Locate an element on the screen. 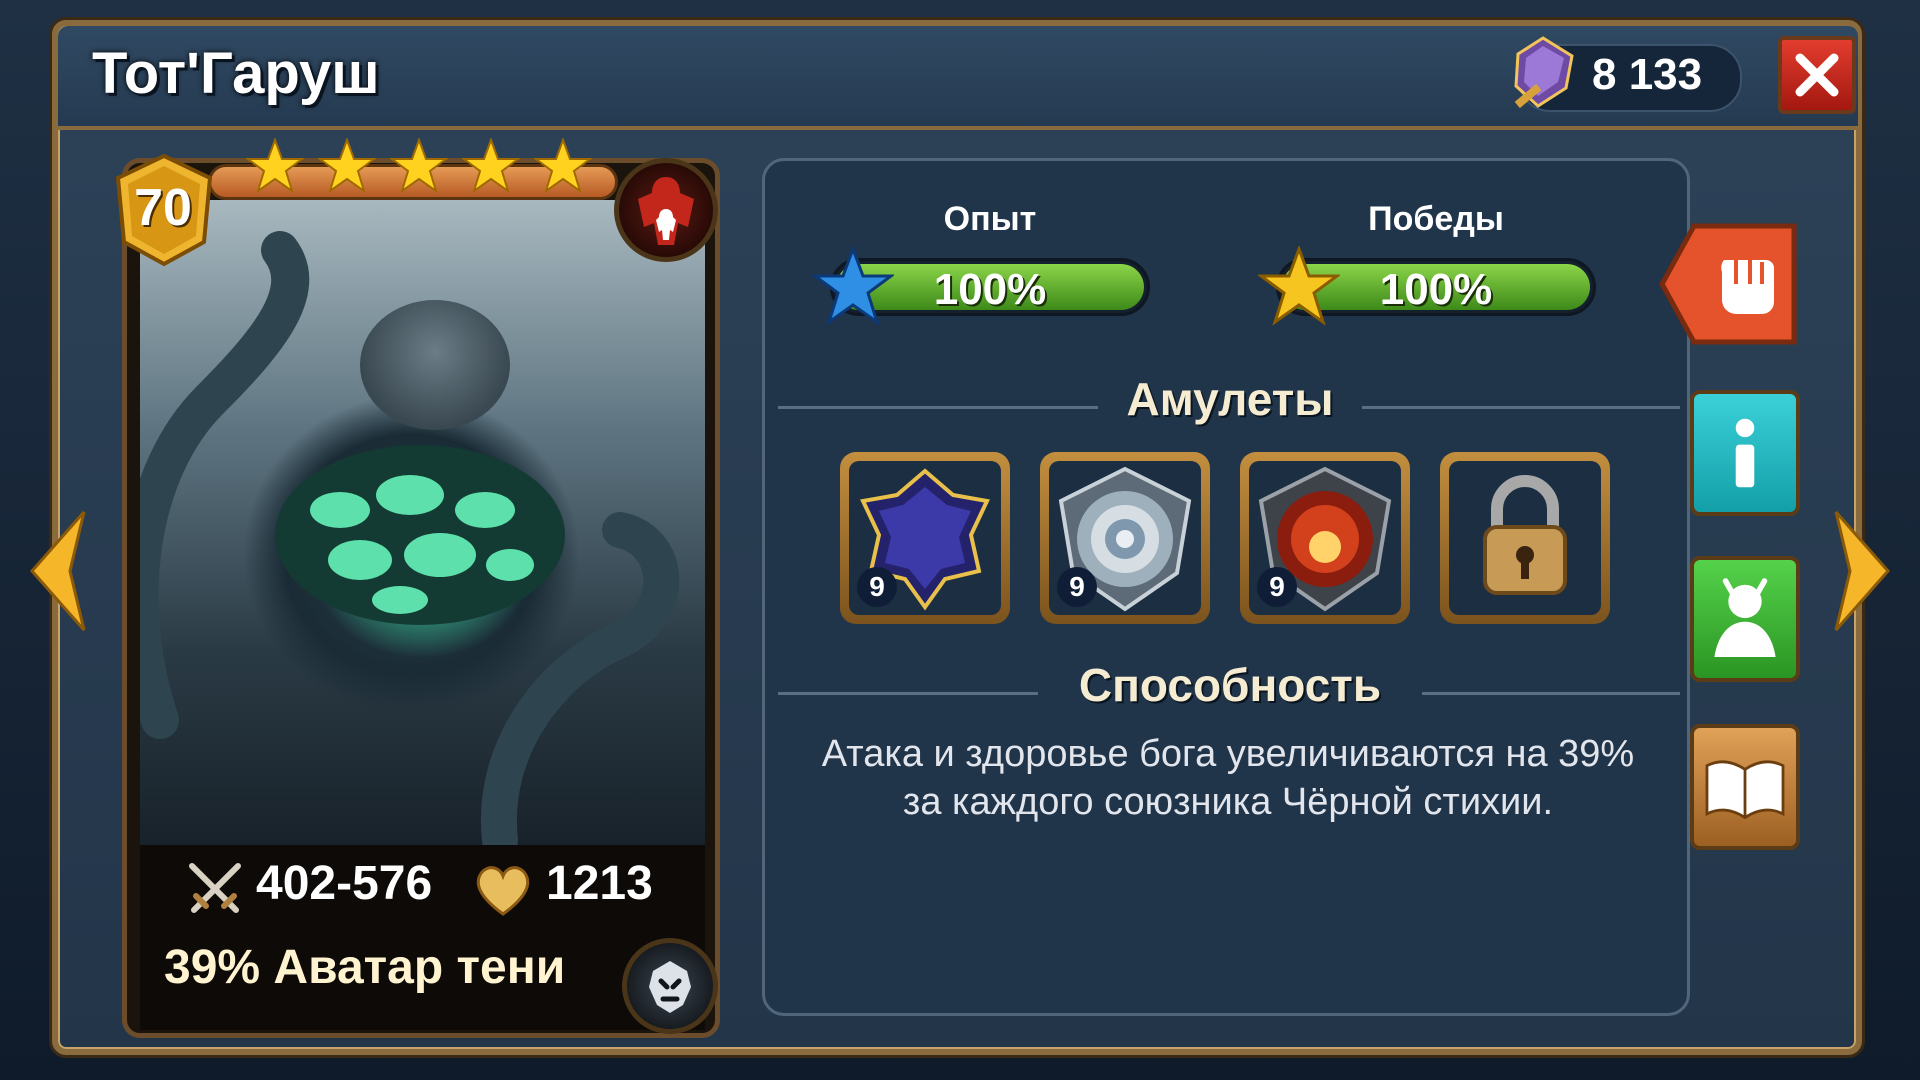  amulets-title: Амулеты is located at coordinates (1230, 399).